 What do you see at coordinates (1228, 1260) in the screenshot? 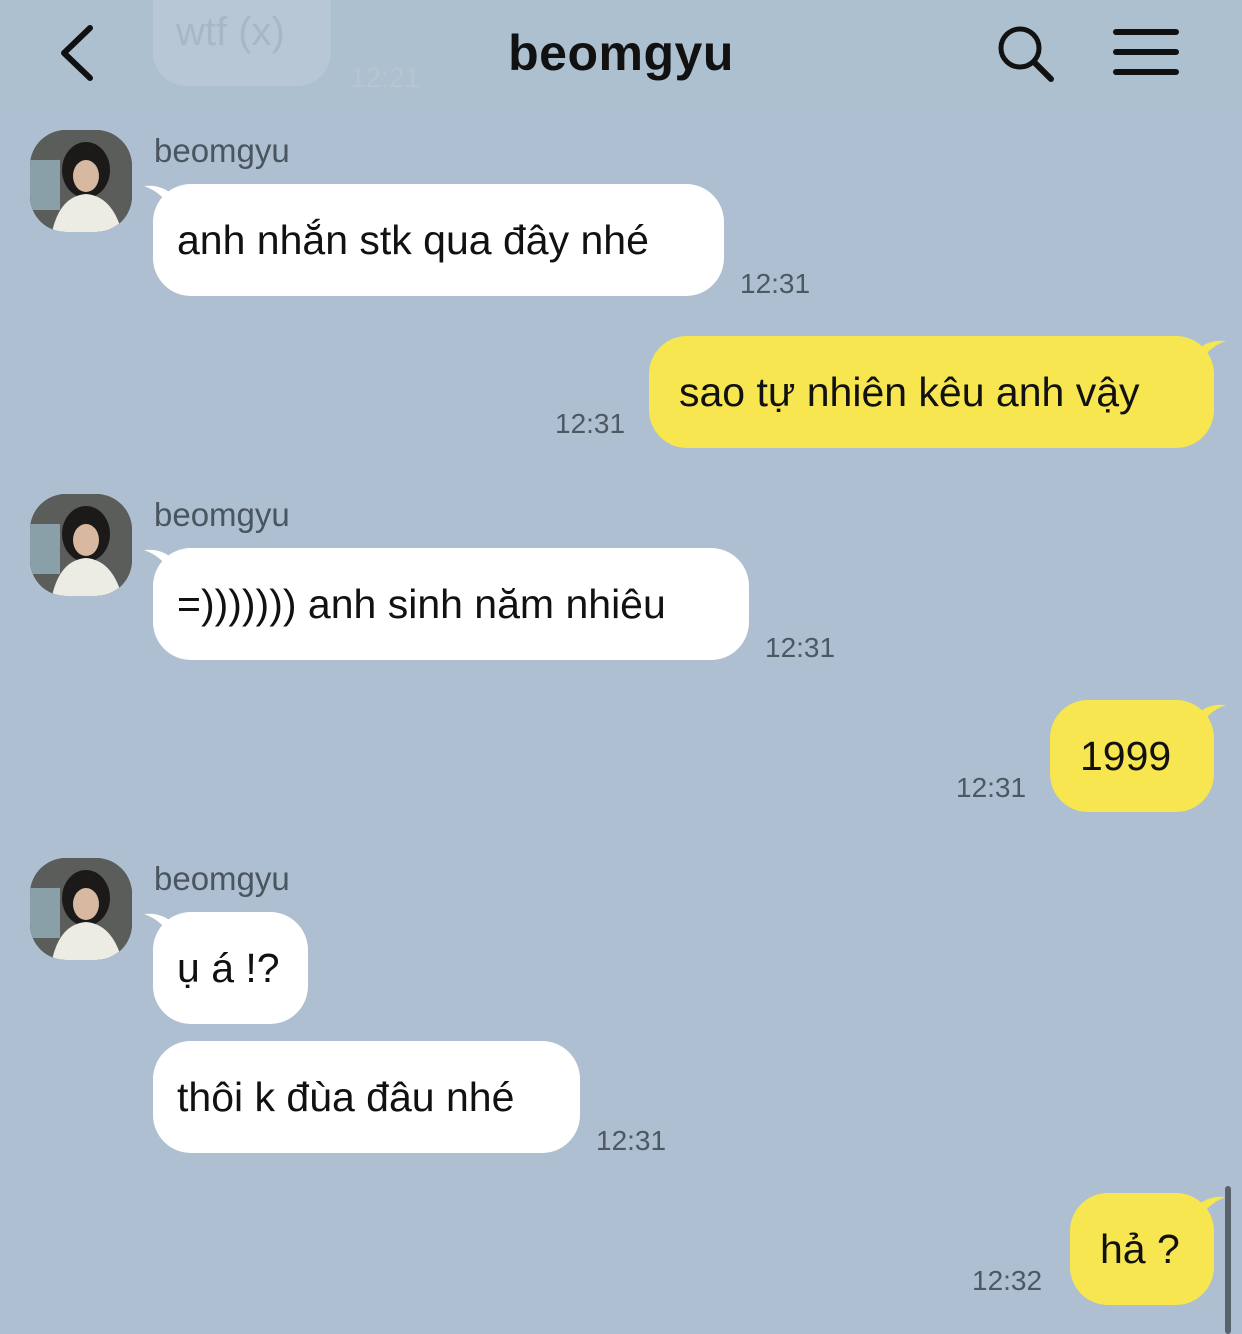
I see `scrollbar` at bounding box center [1228, 1260].